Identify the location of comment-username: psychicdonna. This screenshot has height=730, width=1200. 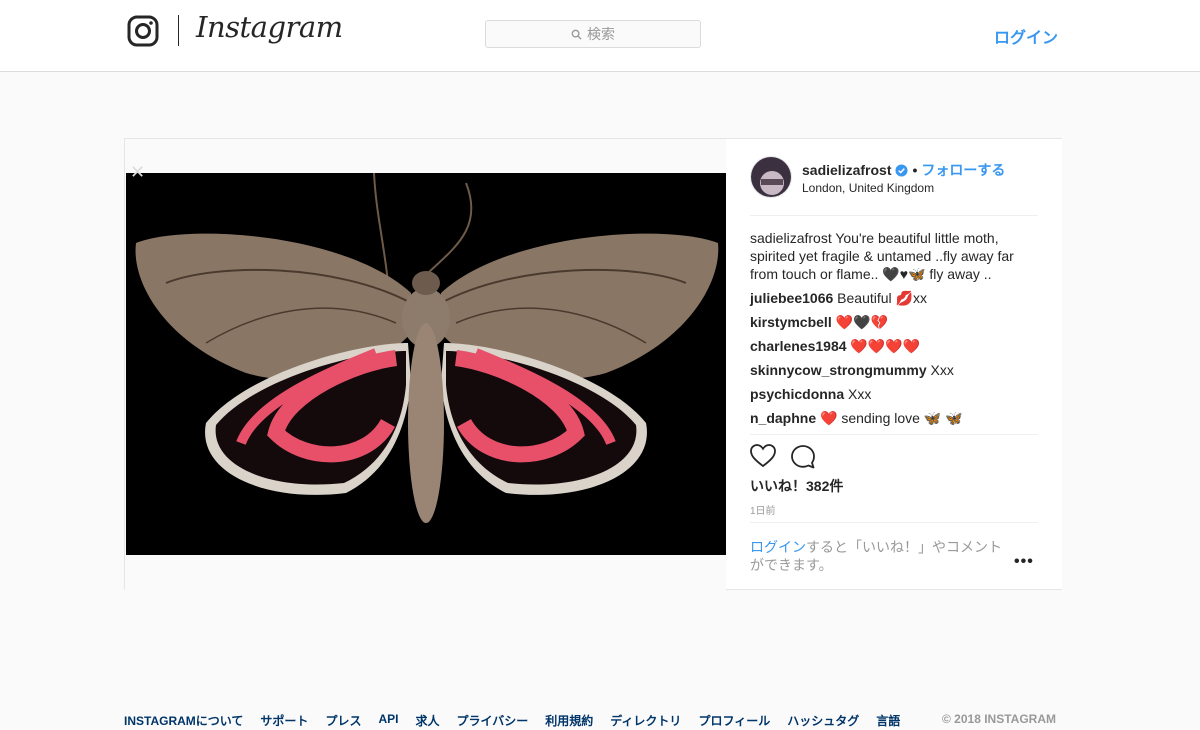
(797, 394).